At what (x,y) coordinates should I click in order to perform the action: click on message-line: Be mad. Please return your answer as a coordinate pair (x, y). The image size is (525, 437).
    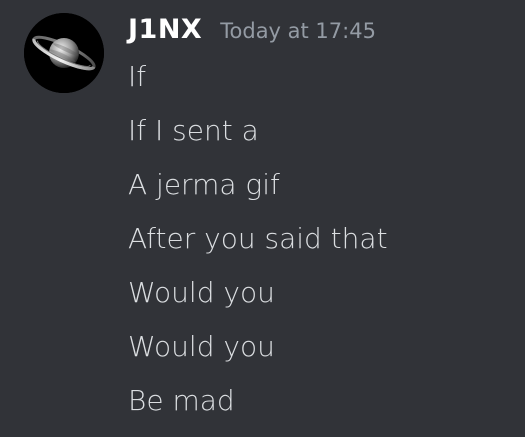
    Looking at the image, I should click on (181, 400).